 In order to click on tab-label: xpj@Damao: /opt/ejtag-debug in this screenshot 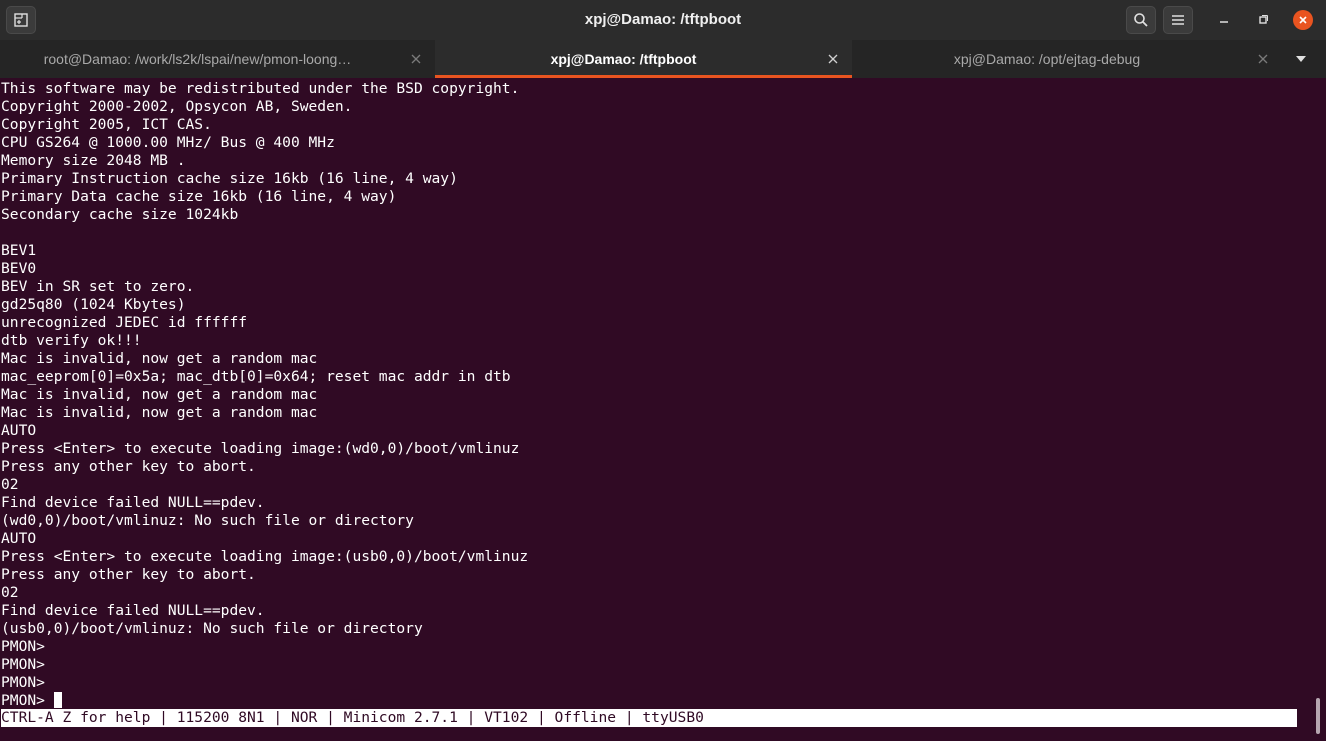, I will do `click(1047, 59)`.